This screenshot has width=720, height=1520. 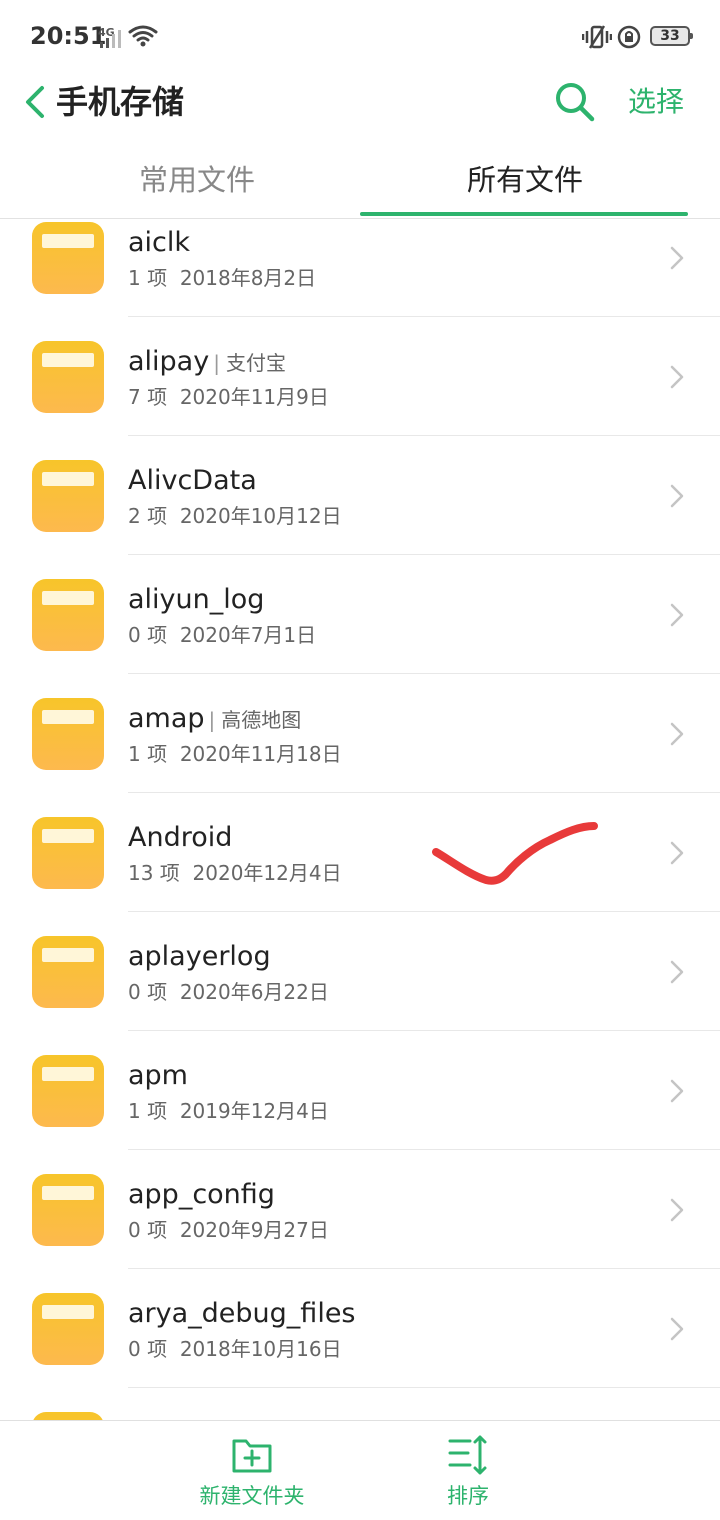 I want to click on status-time: 20:51, so click(x=68, y=36).